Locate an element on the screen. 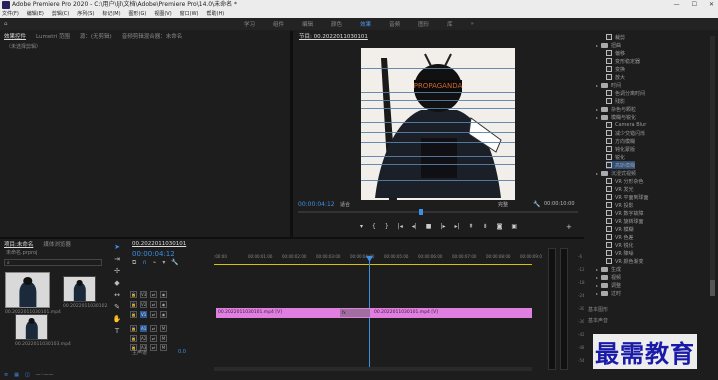  effect-item: 变换 is located at coordinates (615, 69).